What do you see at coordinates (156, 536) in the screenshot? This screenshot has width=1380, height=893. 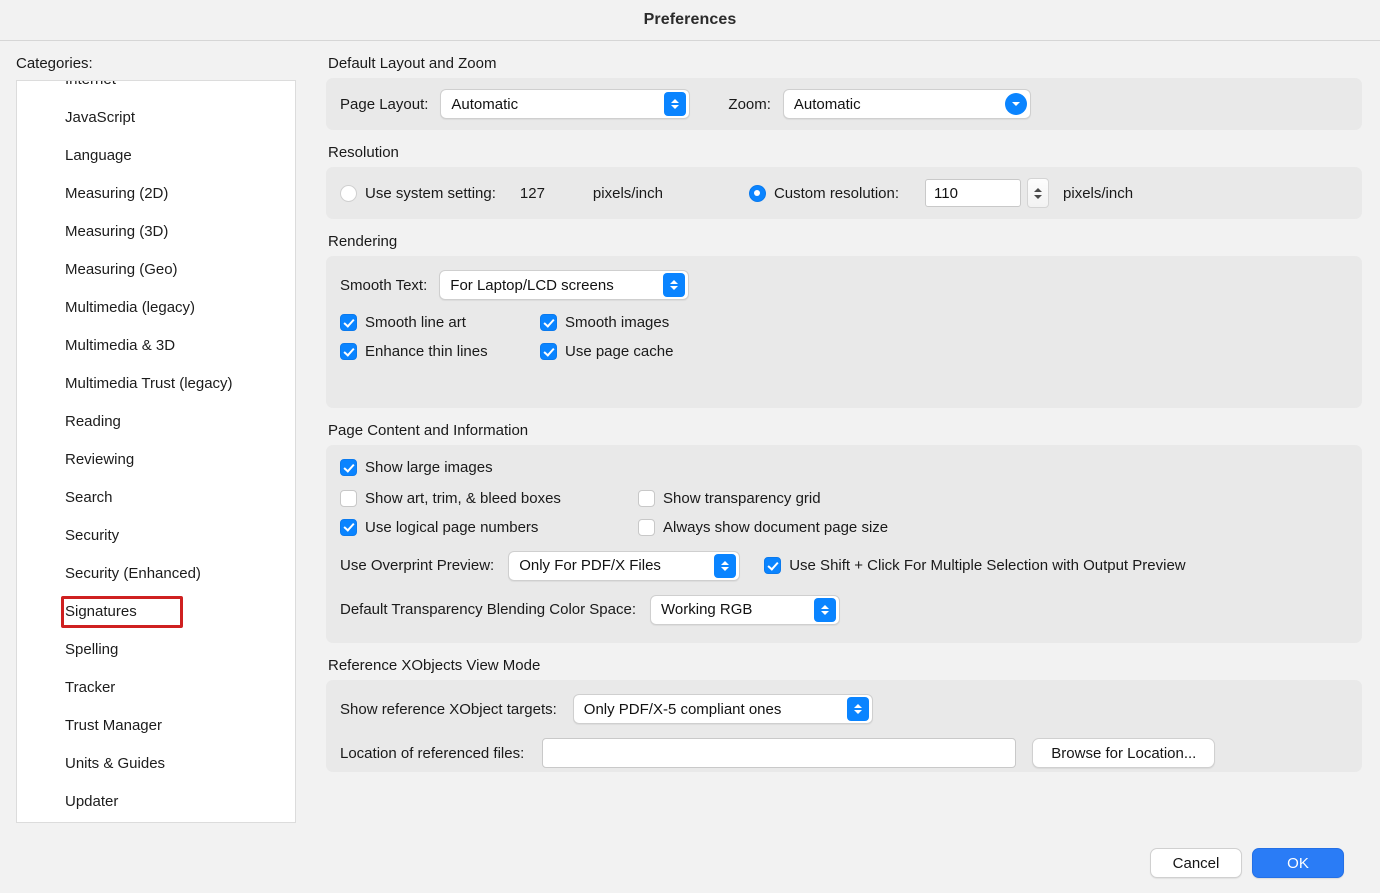 I see `sidebar-item-security: Security` at bounding box center [156, 536].